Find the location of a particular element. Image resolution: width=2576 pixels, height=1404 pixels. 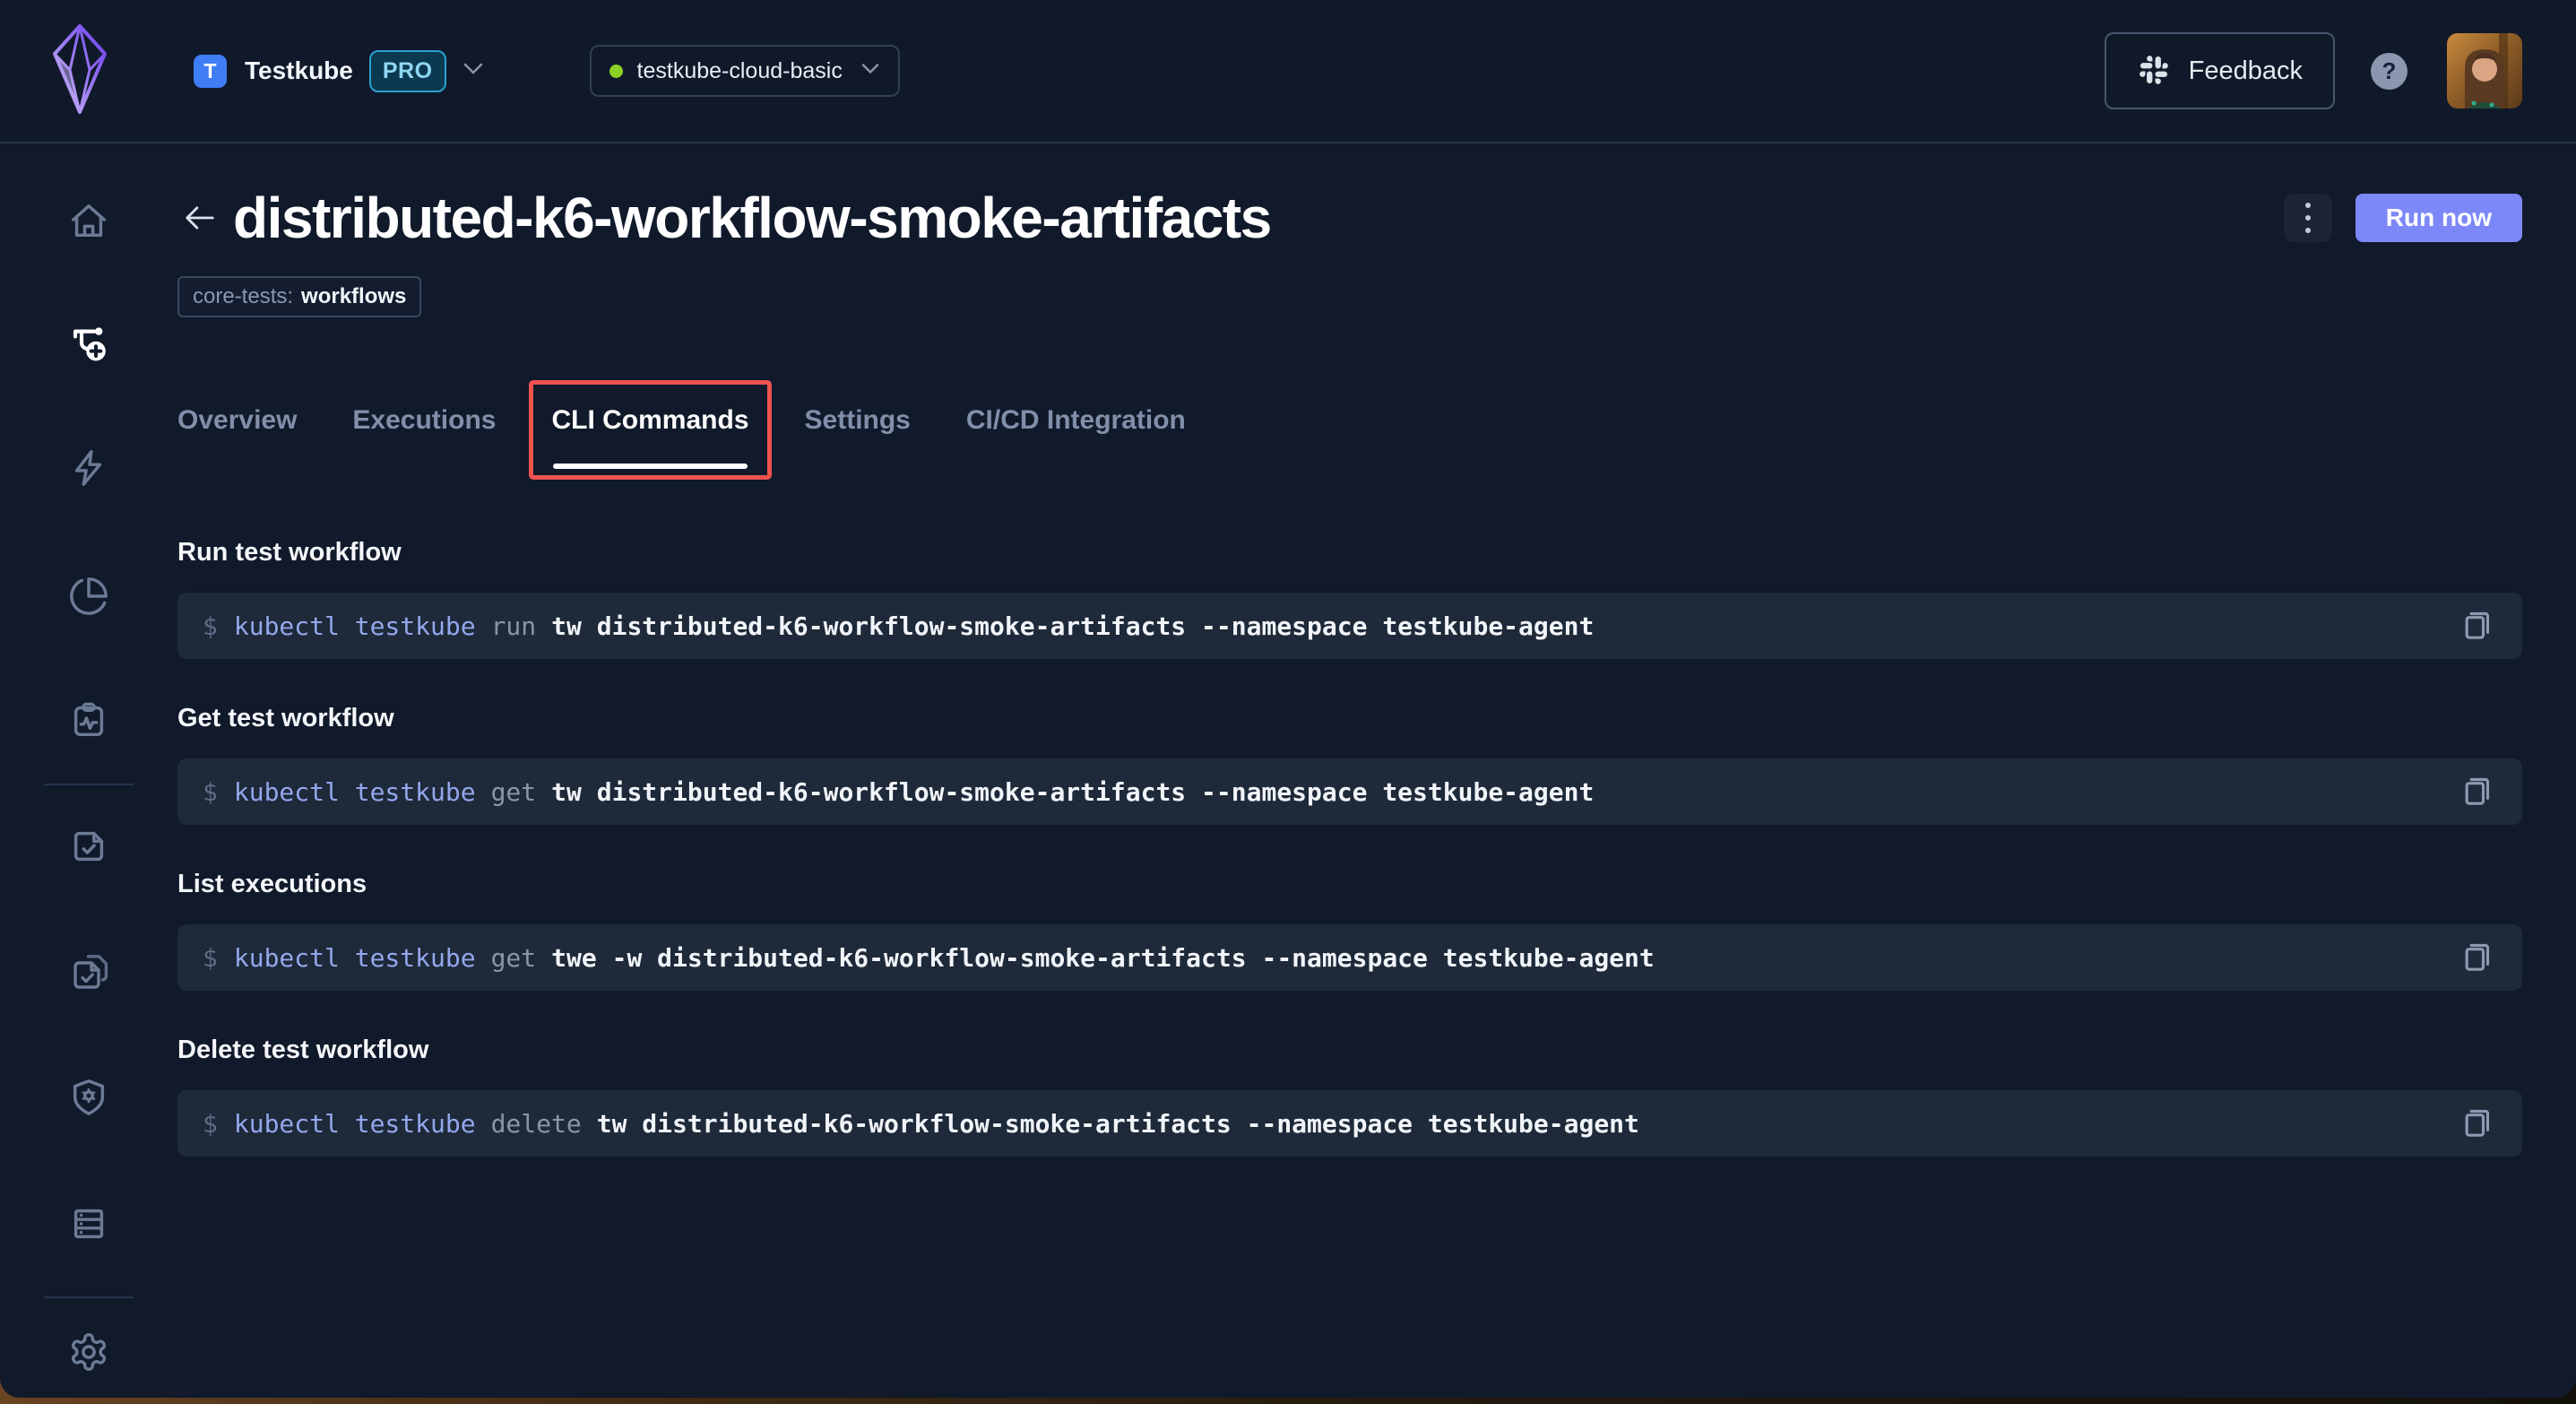

files-check-icon is located at coordinates (88, 975).